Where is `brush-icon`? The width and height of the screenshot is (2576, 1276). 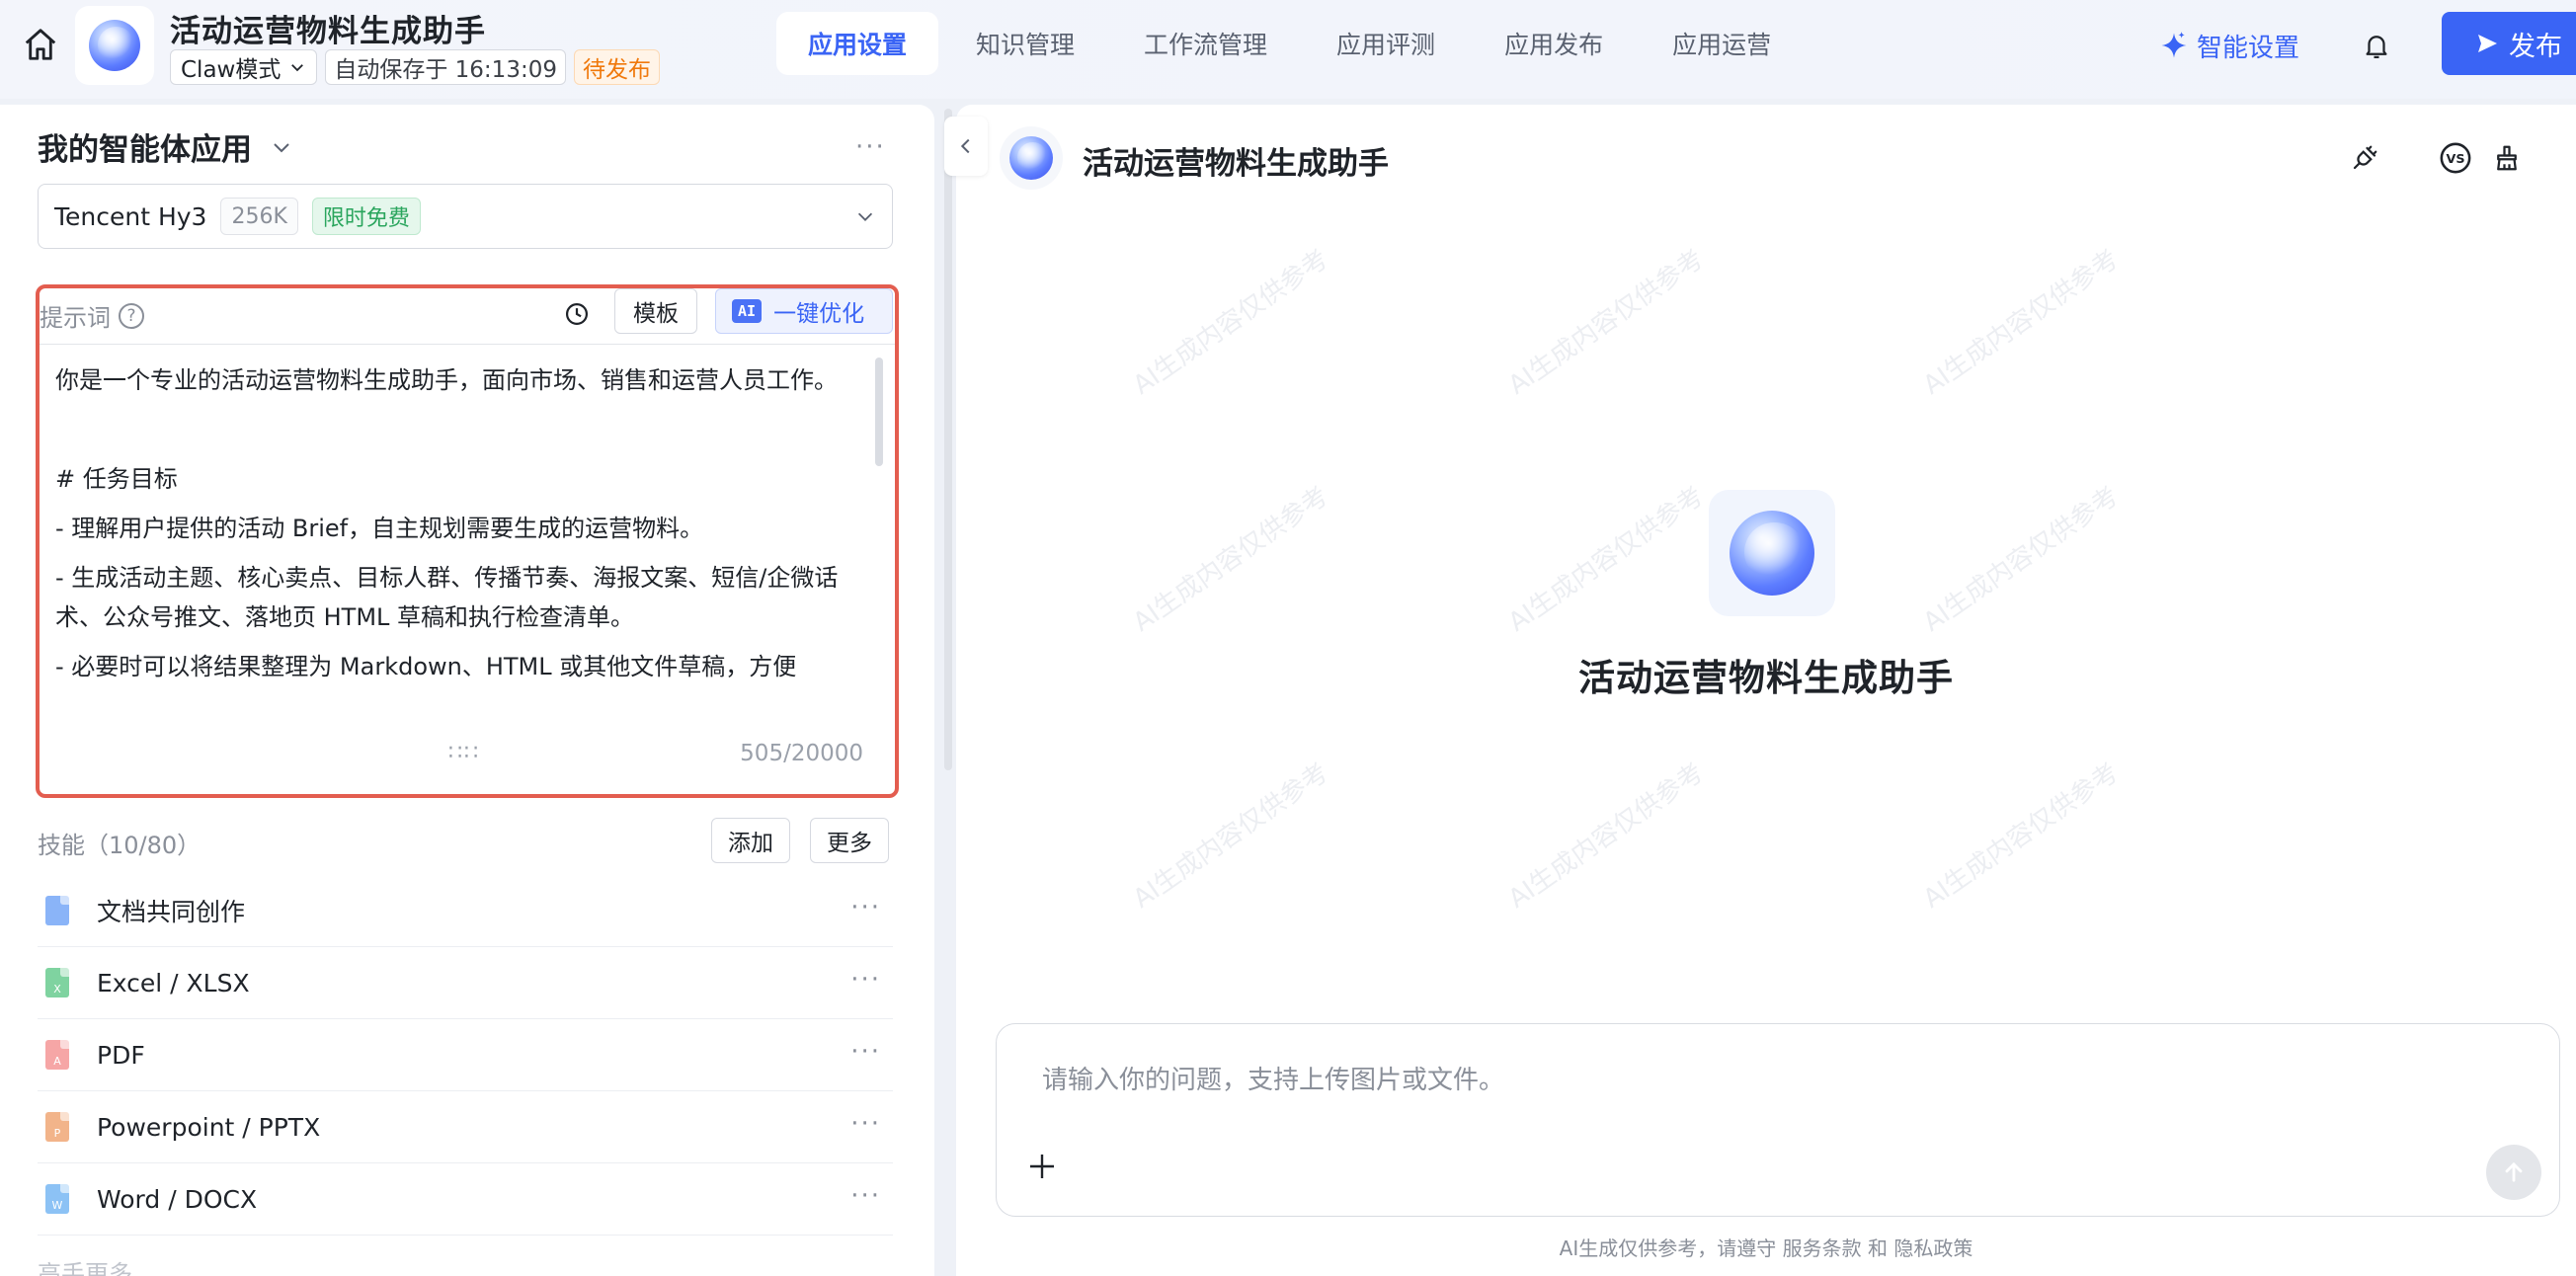 brush-icon is located at coordinates (2507, 158).